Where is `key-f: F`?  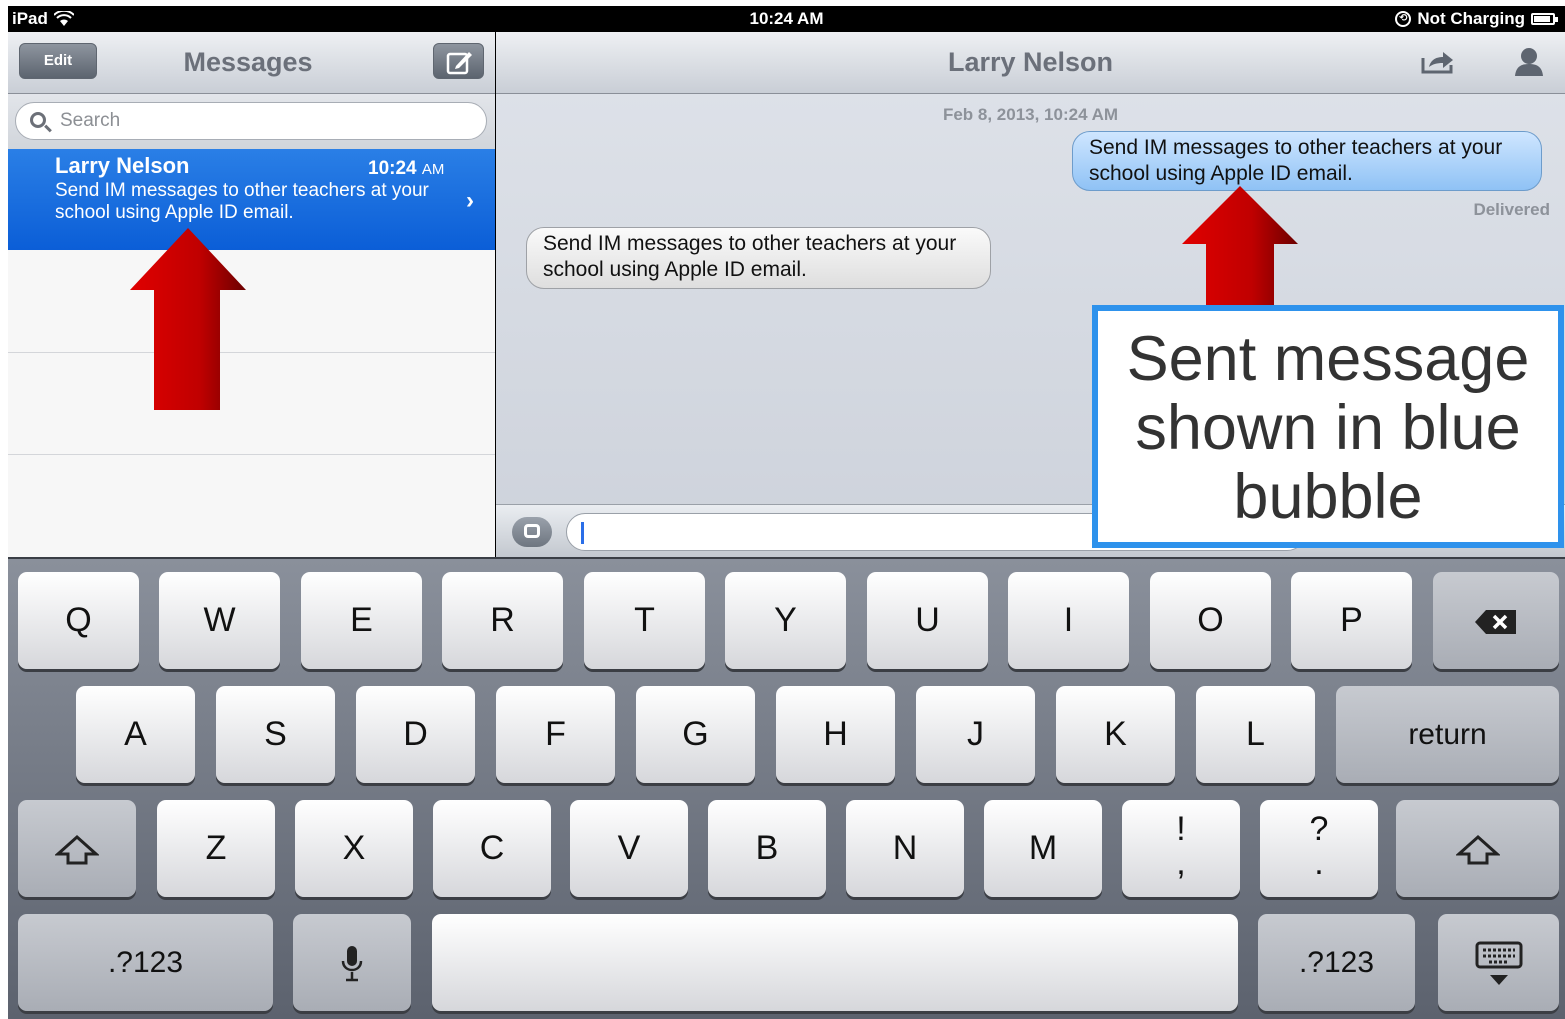 key-f: F is located at coordinates (555, 734).